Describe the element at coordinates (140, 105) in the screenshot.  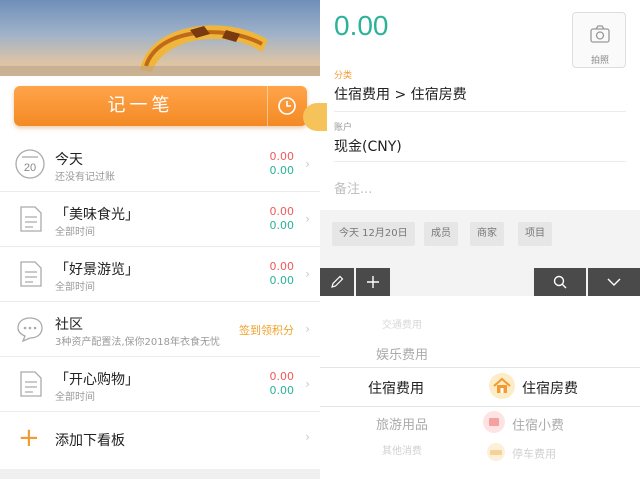
I see `record-button-label: 记一笔` at that location.